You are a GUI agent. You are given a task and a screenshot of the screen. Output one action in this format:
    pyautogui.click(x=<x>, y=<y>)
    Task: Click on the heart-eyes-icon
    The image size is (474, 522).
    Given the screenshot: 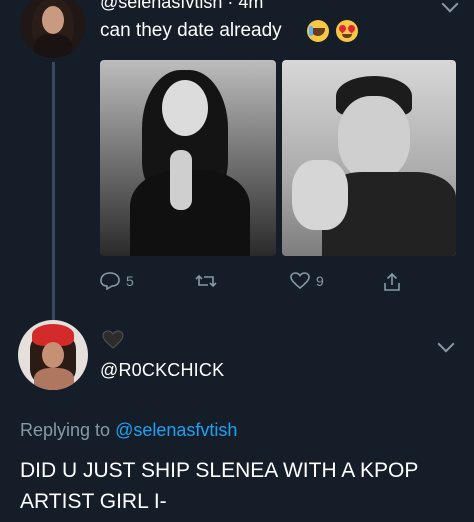 What is the action you would take?
    pyautogui.click(x=347, y=31)
    